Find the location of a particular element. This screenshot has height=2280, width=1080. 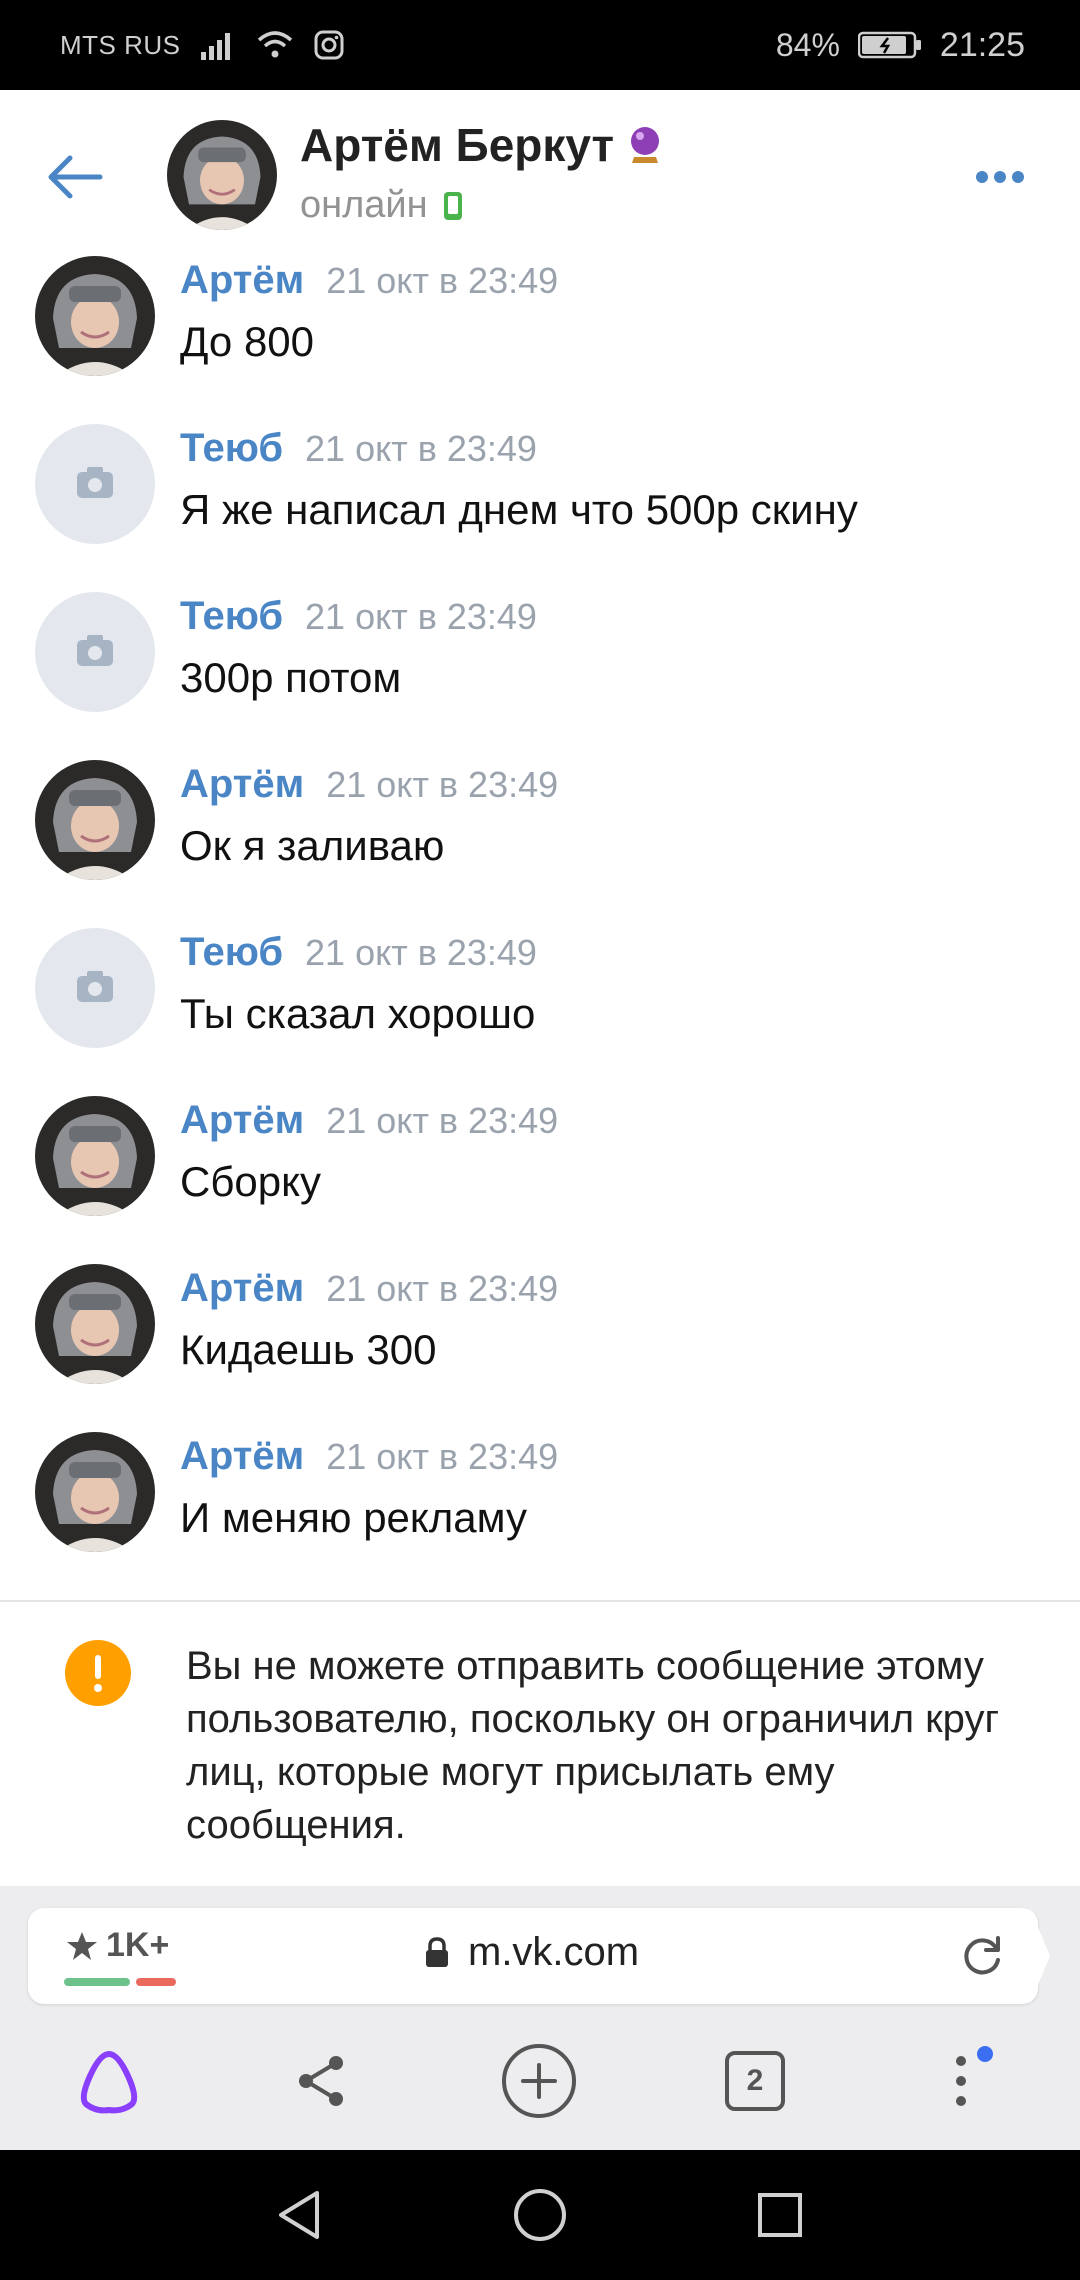

menu-button is located at coordinates (971, 2081).